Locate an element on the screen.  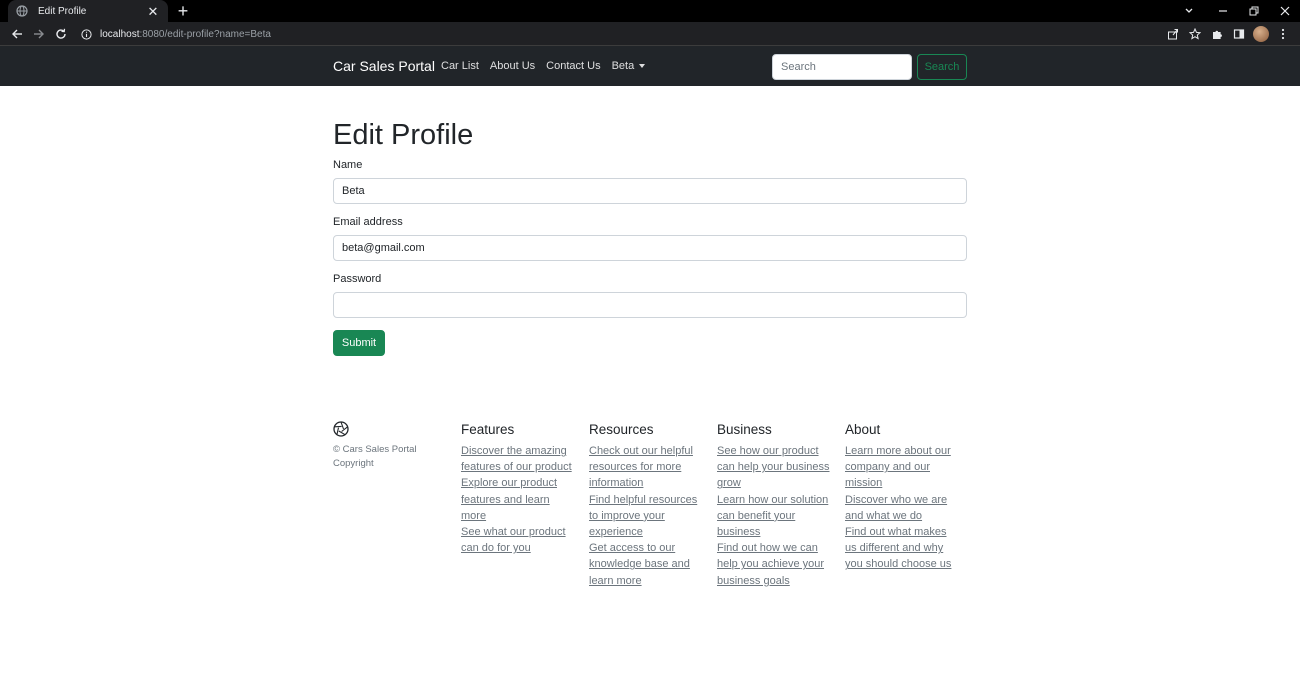
tab-search-icon is located at coordinates (1189, 11).